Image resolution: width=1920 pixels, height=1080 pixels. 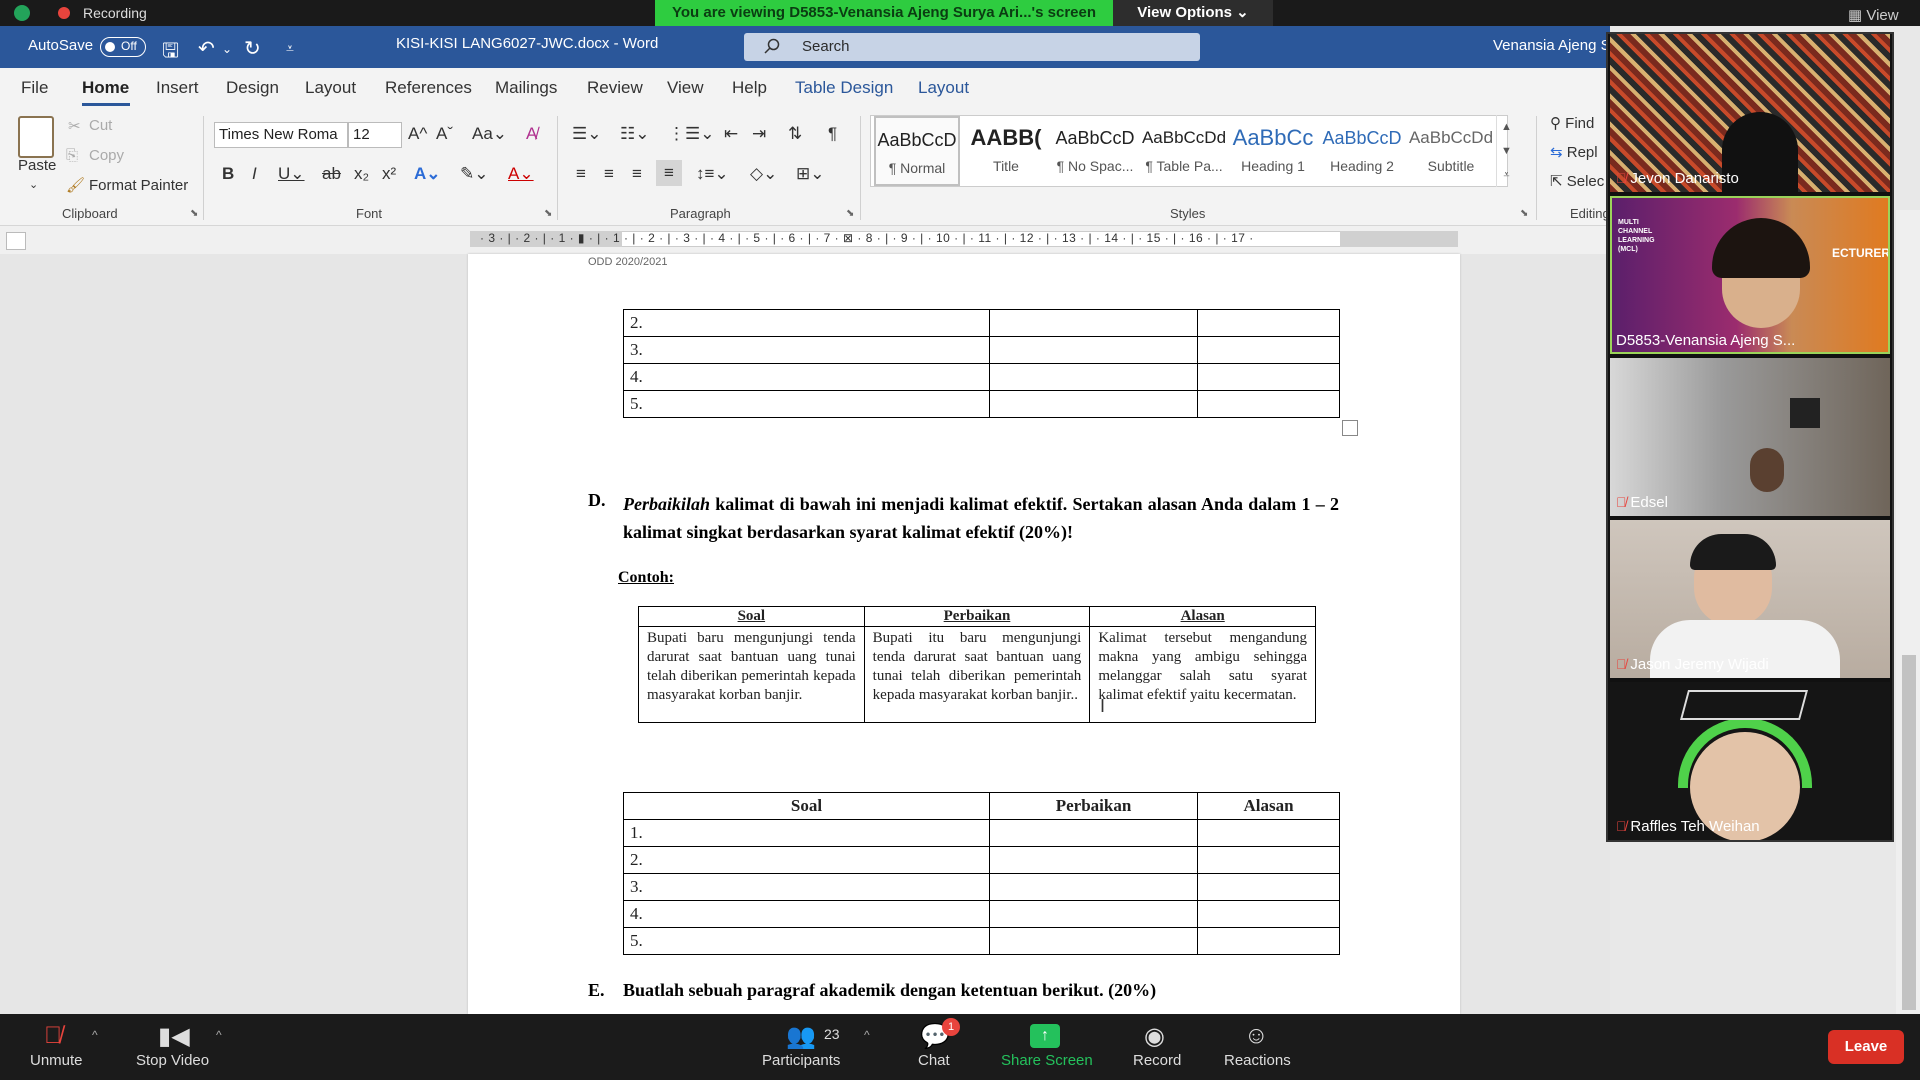 What do you see at coordinates (417, 134) in the screenshot?
I see `grow-font-icon: A^` at bounding box center [417, 134].